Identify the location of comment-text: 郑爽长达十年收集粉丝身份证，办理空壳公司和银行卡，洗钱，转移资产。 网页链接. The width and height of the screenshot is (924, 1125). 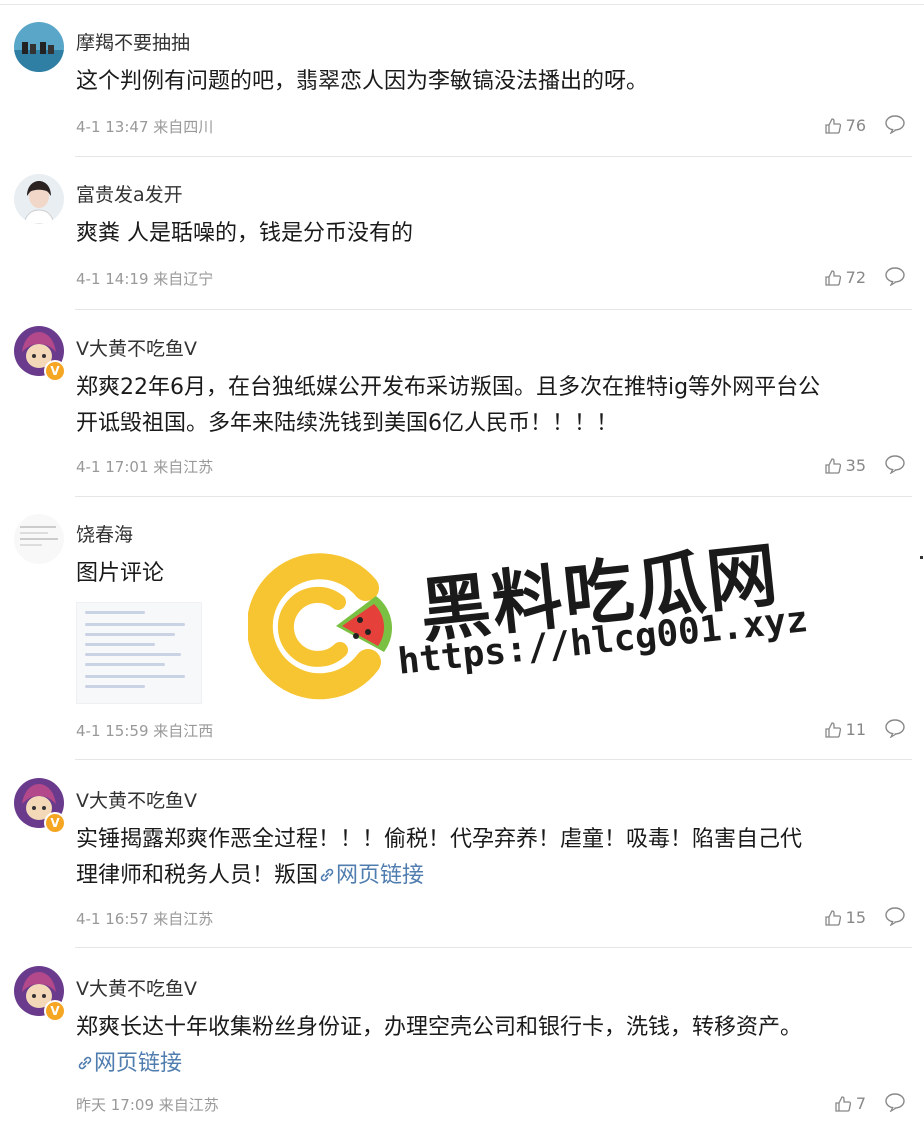
(493, 1046).